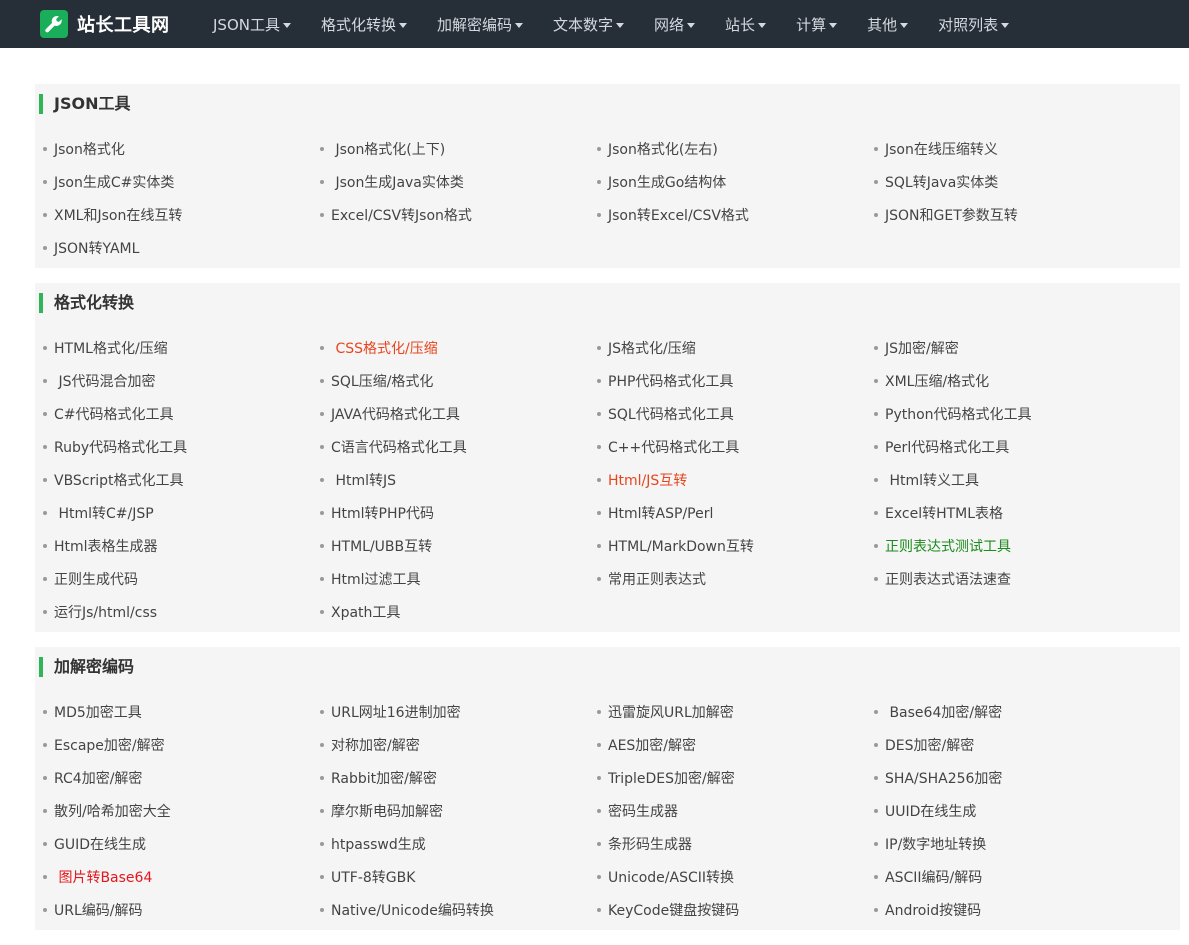  What do you see at coordinates (727, 777) in the screenshot?
I see `tool-link: TripleDES加密/解密` at bounding box center [727, 777].